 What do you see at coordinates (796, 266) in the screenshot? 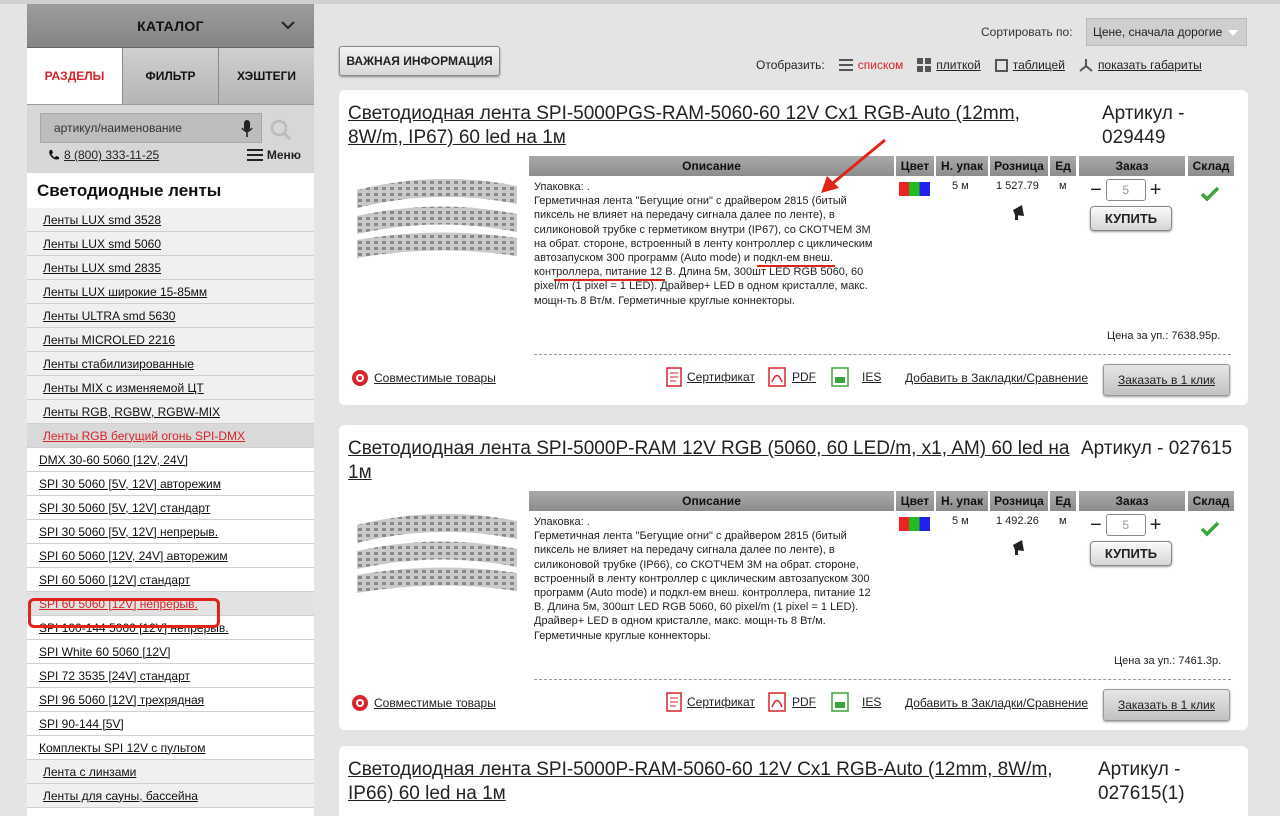
I see `underline-annotation` at bounding box center [796, 266].